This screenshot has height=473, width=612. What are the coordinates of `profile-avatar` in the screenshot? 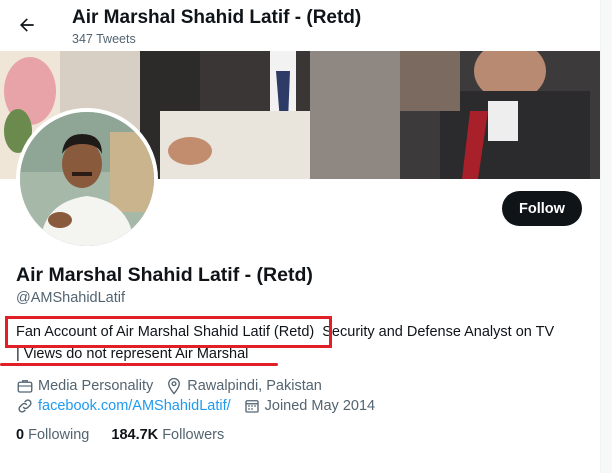 It's located at (87, 179).